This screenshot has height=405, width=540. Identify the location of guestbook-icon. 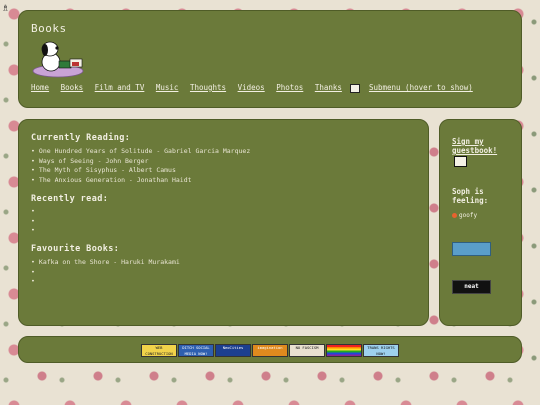
(460, 161).